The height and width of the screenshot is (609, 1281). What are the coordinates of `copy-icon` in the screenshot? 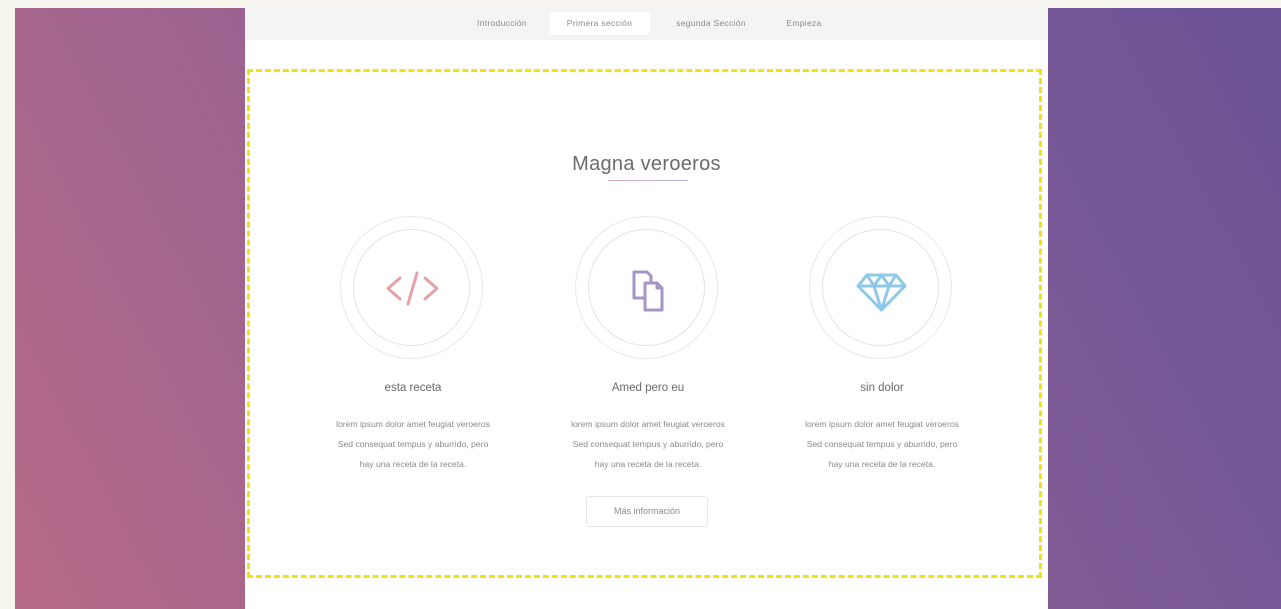 It's located at (648, 291).